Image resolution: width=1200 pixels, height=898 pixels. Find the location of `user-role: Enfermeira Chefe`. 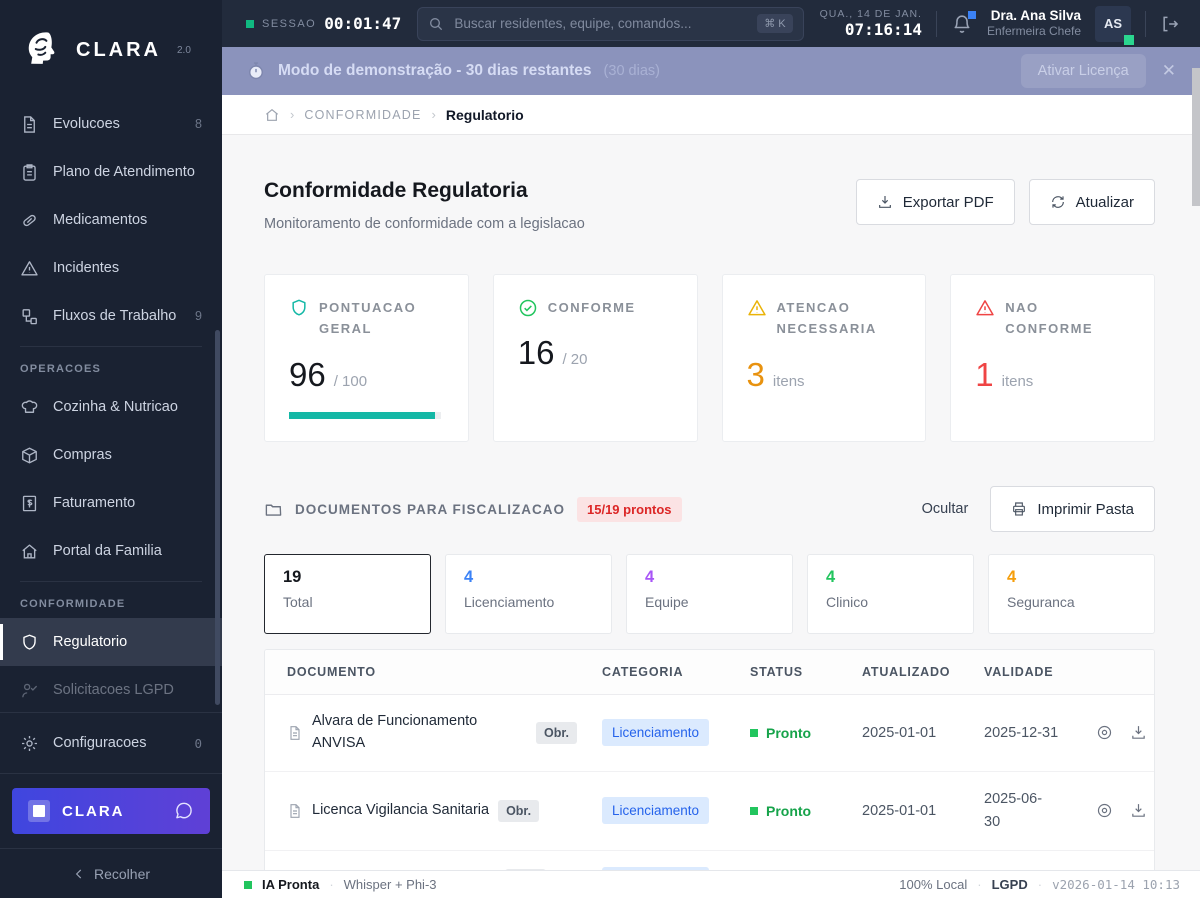

user-role: Enfermeira Chefe is located at coordinates (1033, 31).